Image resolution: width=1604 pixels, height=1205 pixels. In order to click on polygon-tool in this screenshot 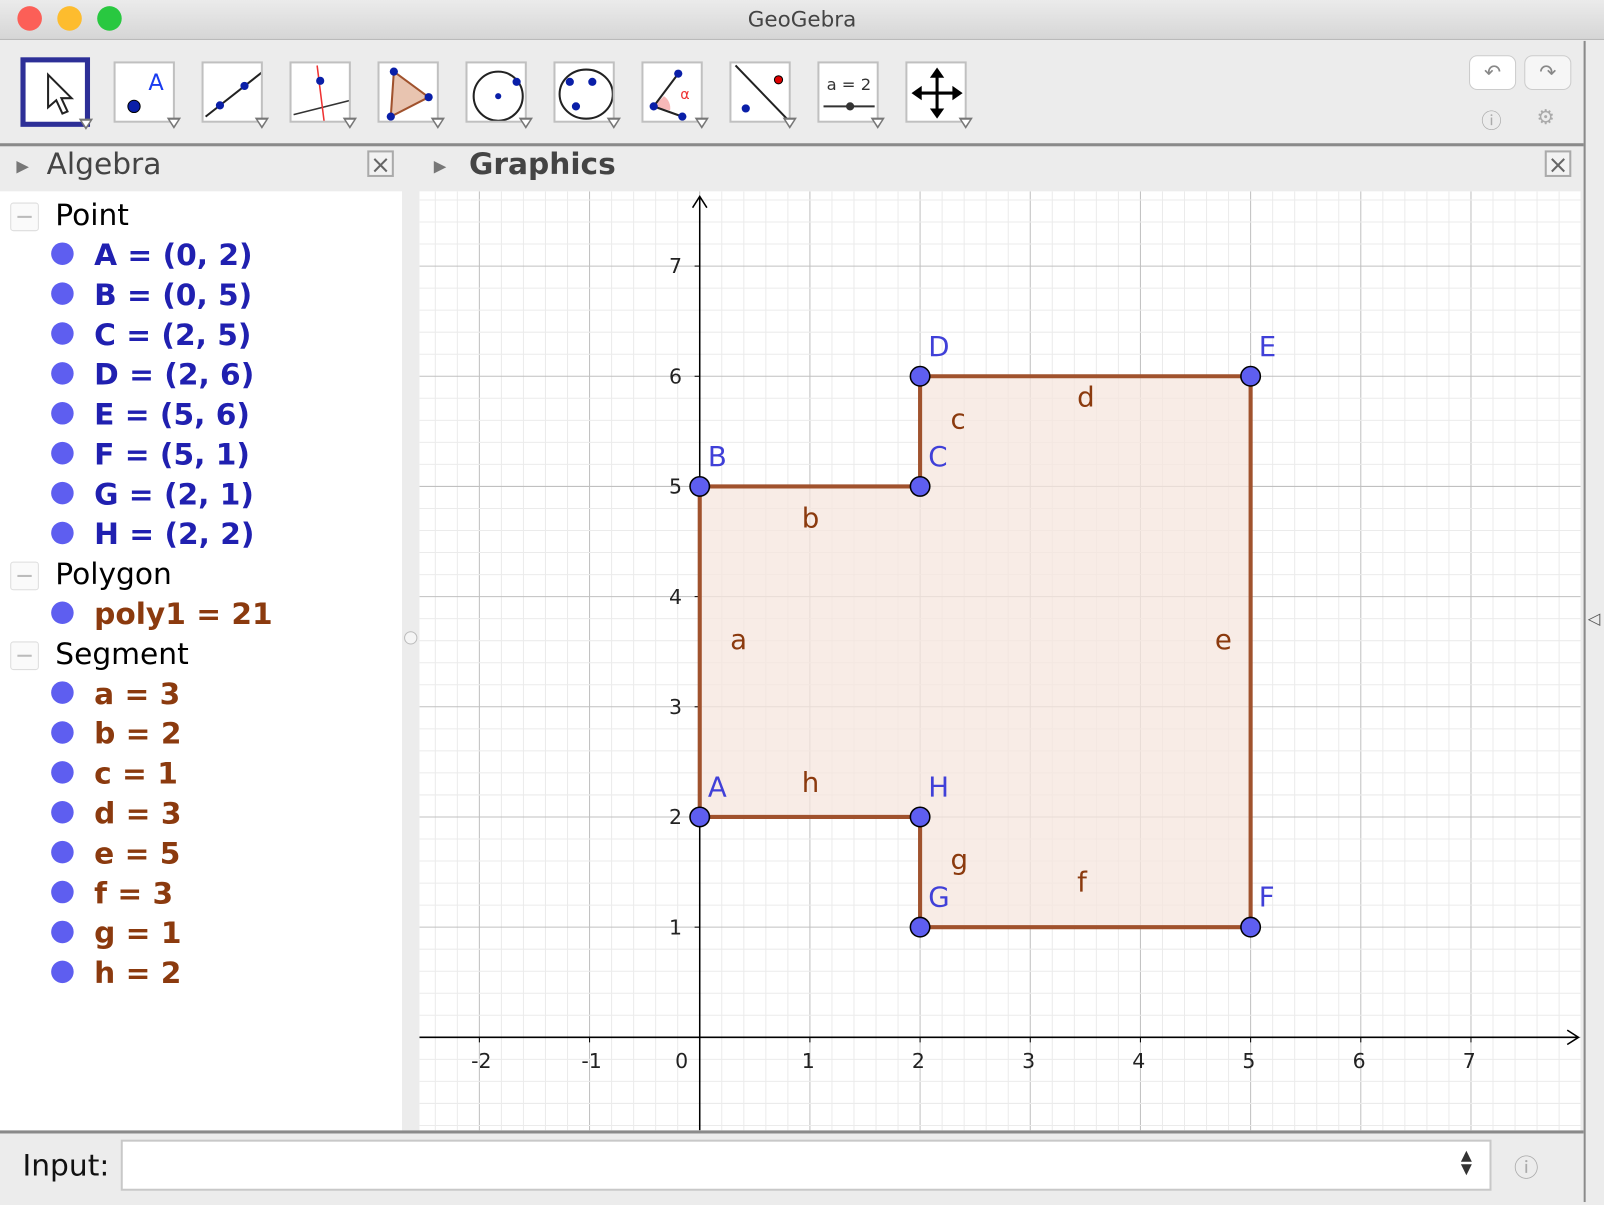, I will do `click(411, 95)`.